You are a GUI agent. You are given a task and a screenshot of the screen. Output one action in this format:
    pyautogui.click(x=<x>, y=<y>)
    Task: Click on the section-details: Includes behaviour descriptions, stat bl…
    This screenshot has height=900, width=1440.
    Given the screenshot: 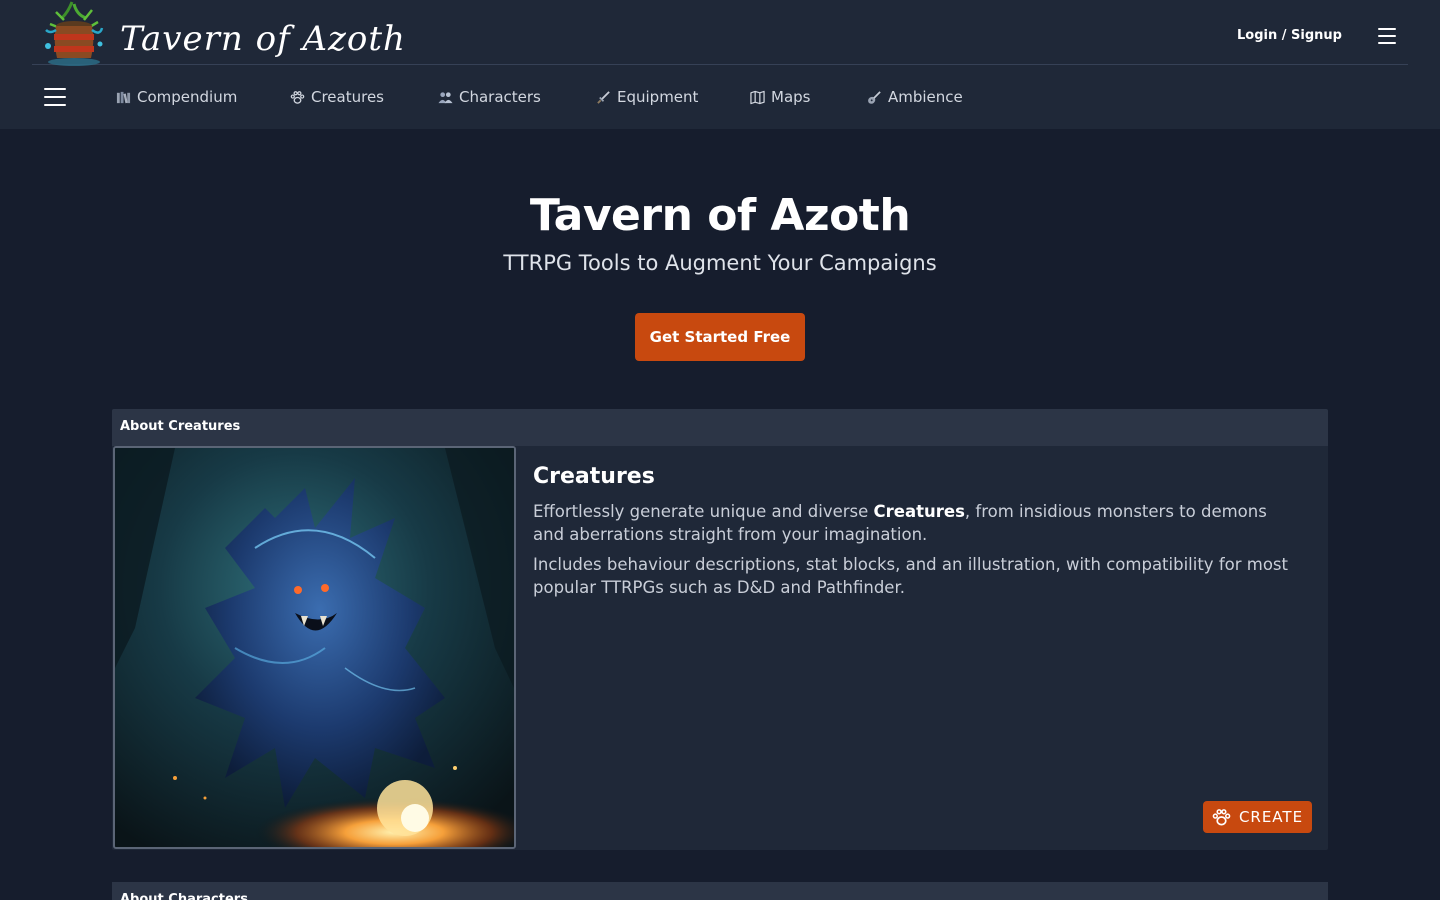 What is the action you would take?
    pyautogui.click(x=910, y=576)
    